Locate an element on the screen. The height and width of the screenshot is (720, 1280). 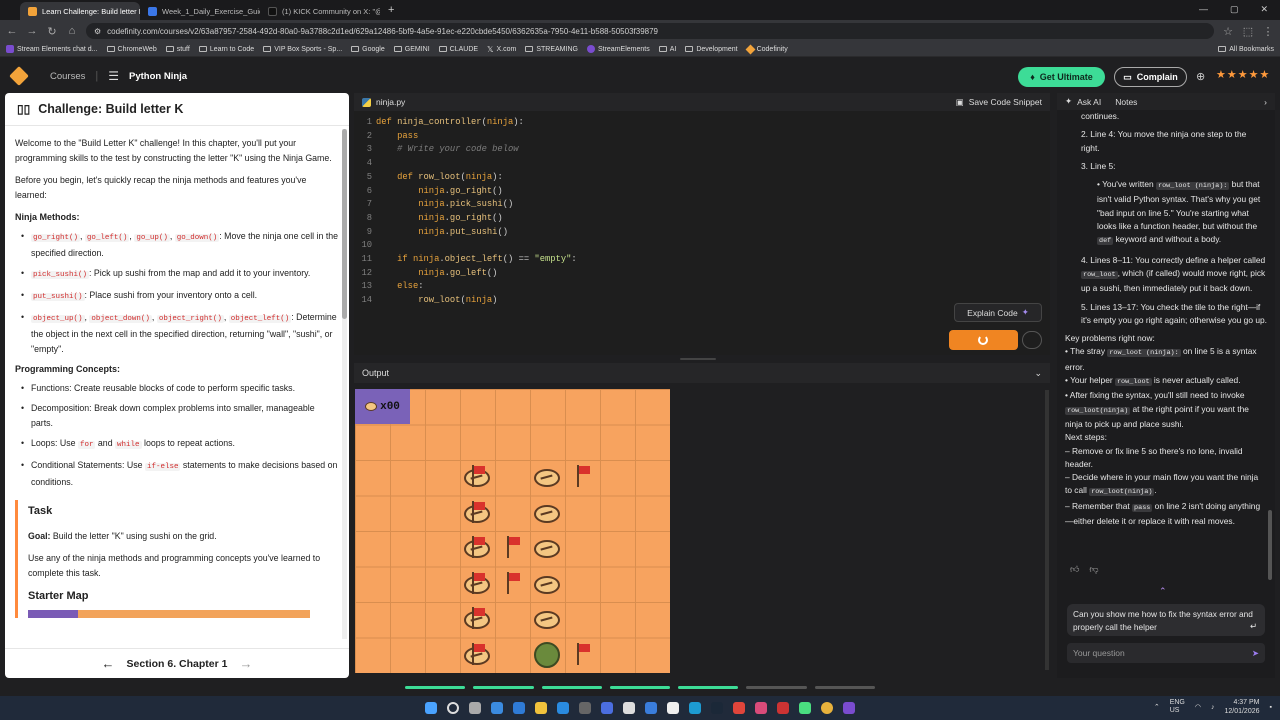
stop-button is located at coordinates (1032, 340).